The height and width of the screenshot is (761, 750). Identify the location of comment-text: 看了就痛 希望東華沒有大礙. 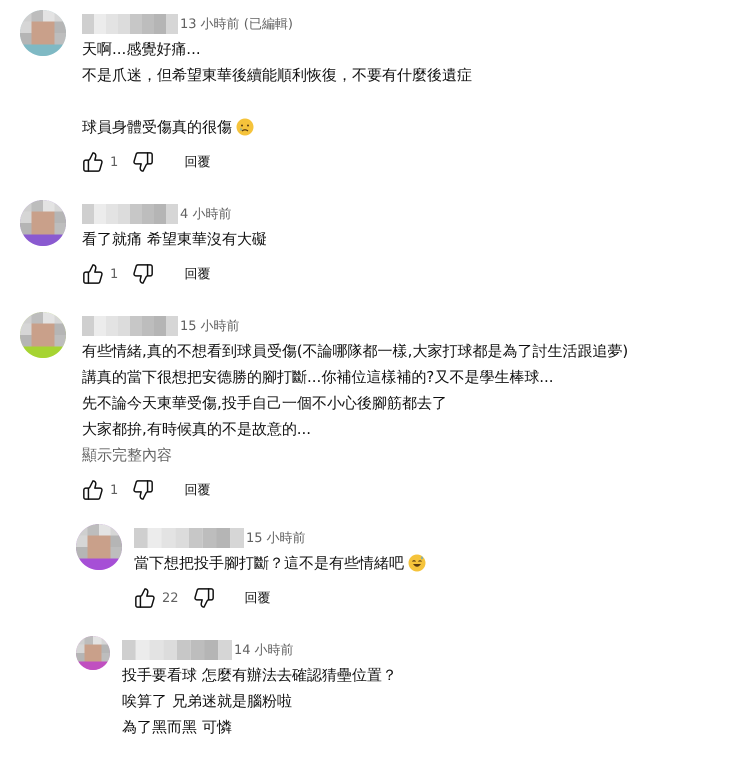
(174, 239).